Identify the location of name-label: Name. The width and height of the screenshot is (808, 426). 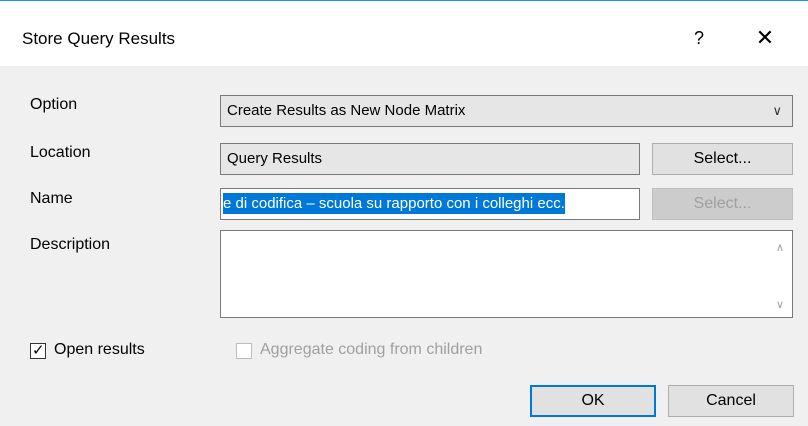
(51, 198).